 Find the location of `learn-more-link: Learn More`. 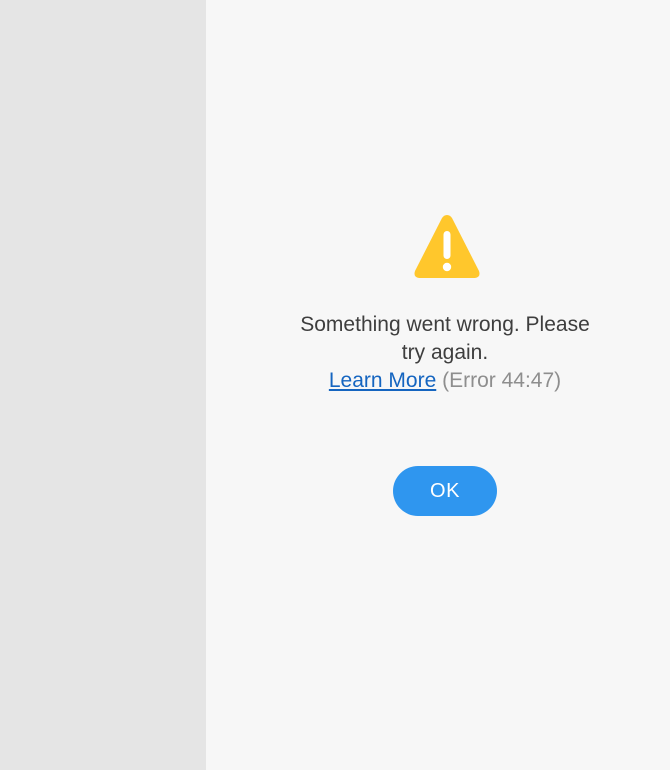

learn-more-link: Learn More is located at coordinates (382, 380).